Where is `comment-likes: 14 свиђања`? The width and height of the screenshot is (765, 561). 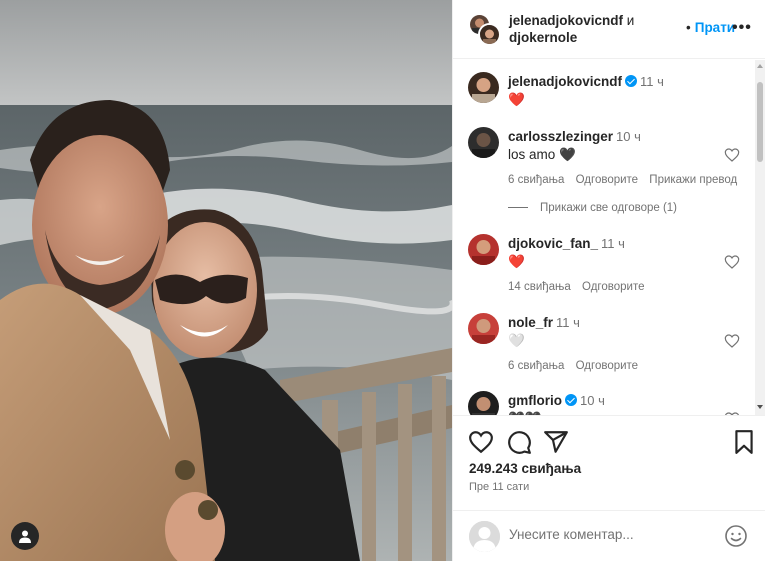
comment-likes: 14 свиђања is located at coordinates (539, 287).